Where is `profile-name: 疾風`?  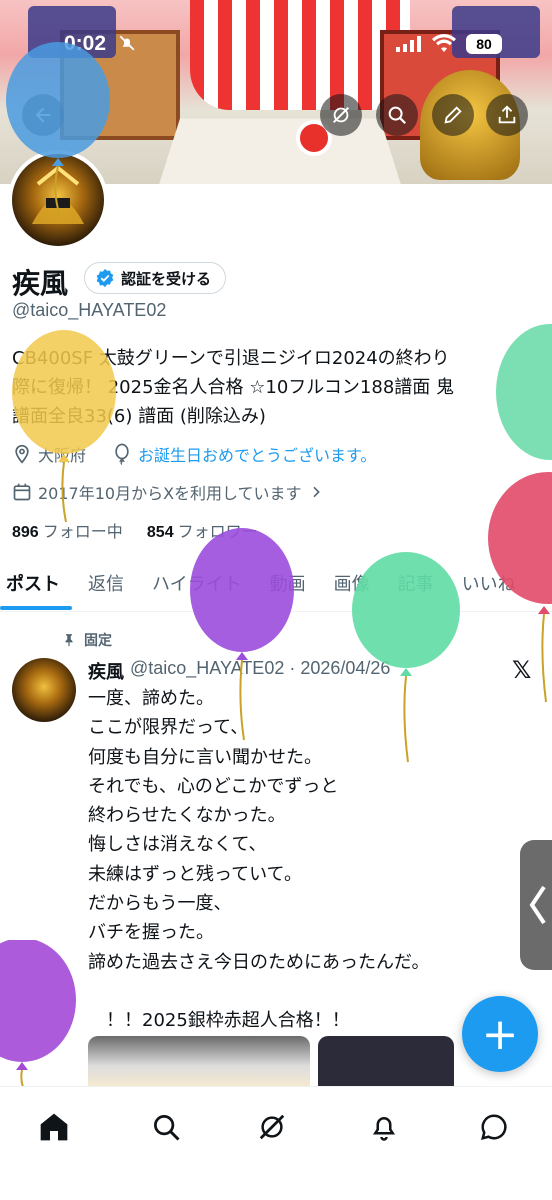
profile-name: 疾風 is located at coordinates (40, 283).